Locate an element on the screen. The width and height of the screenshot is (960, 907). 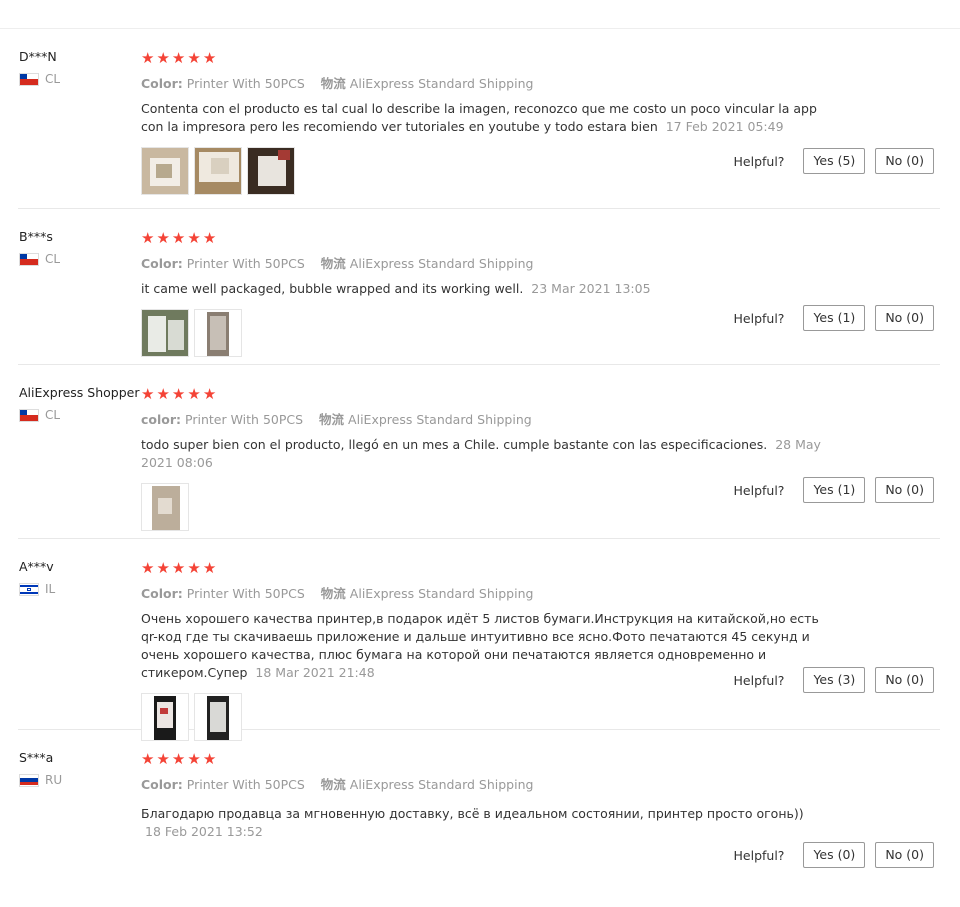
country-code: RU is located at coordinates (54, 780).